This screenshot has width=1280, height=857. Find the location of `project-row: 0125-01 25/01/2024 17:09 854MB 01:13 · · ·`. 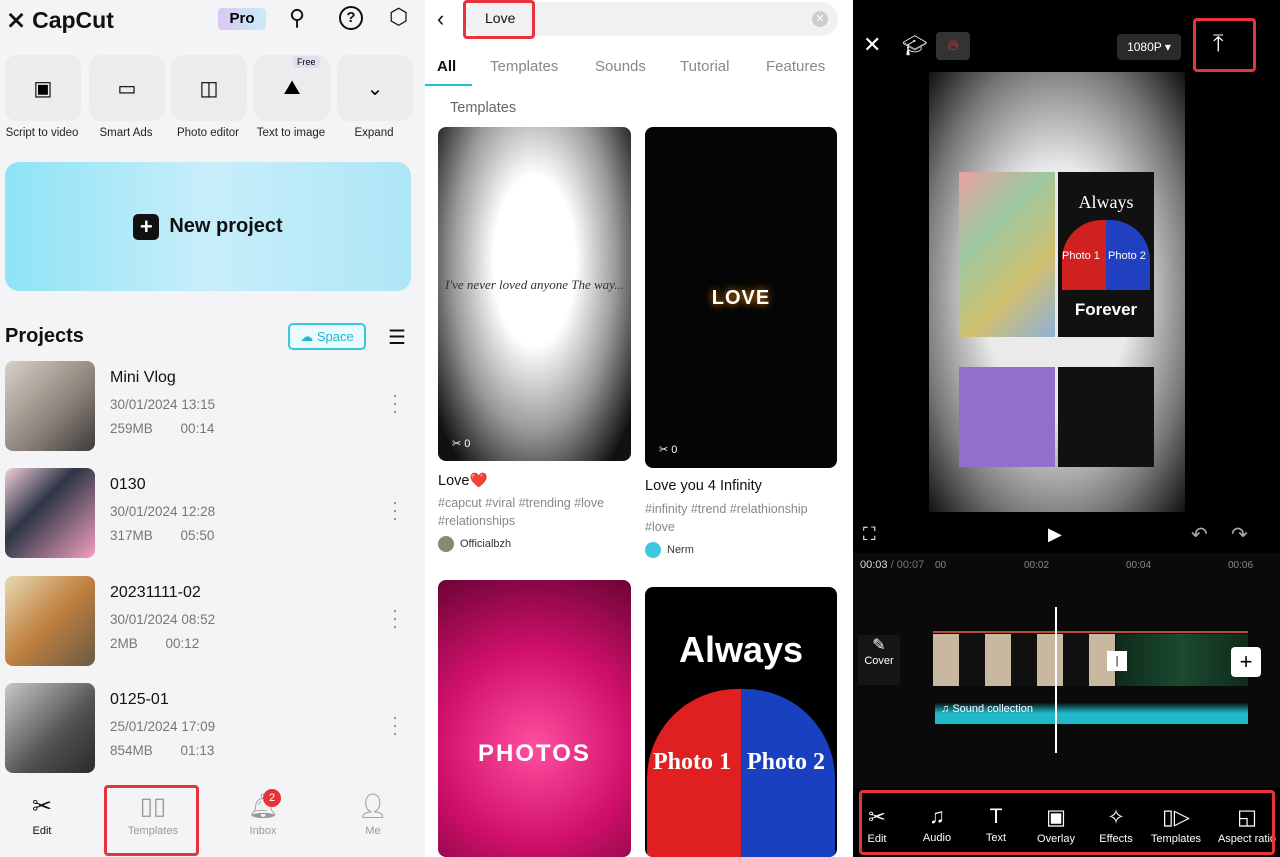

project-row: 0125-01 25/01/2024 17:09 854MB 01:13 · · · is located at coordinates (212, 733).